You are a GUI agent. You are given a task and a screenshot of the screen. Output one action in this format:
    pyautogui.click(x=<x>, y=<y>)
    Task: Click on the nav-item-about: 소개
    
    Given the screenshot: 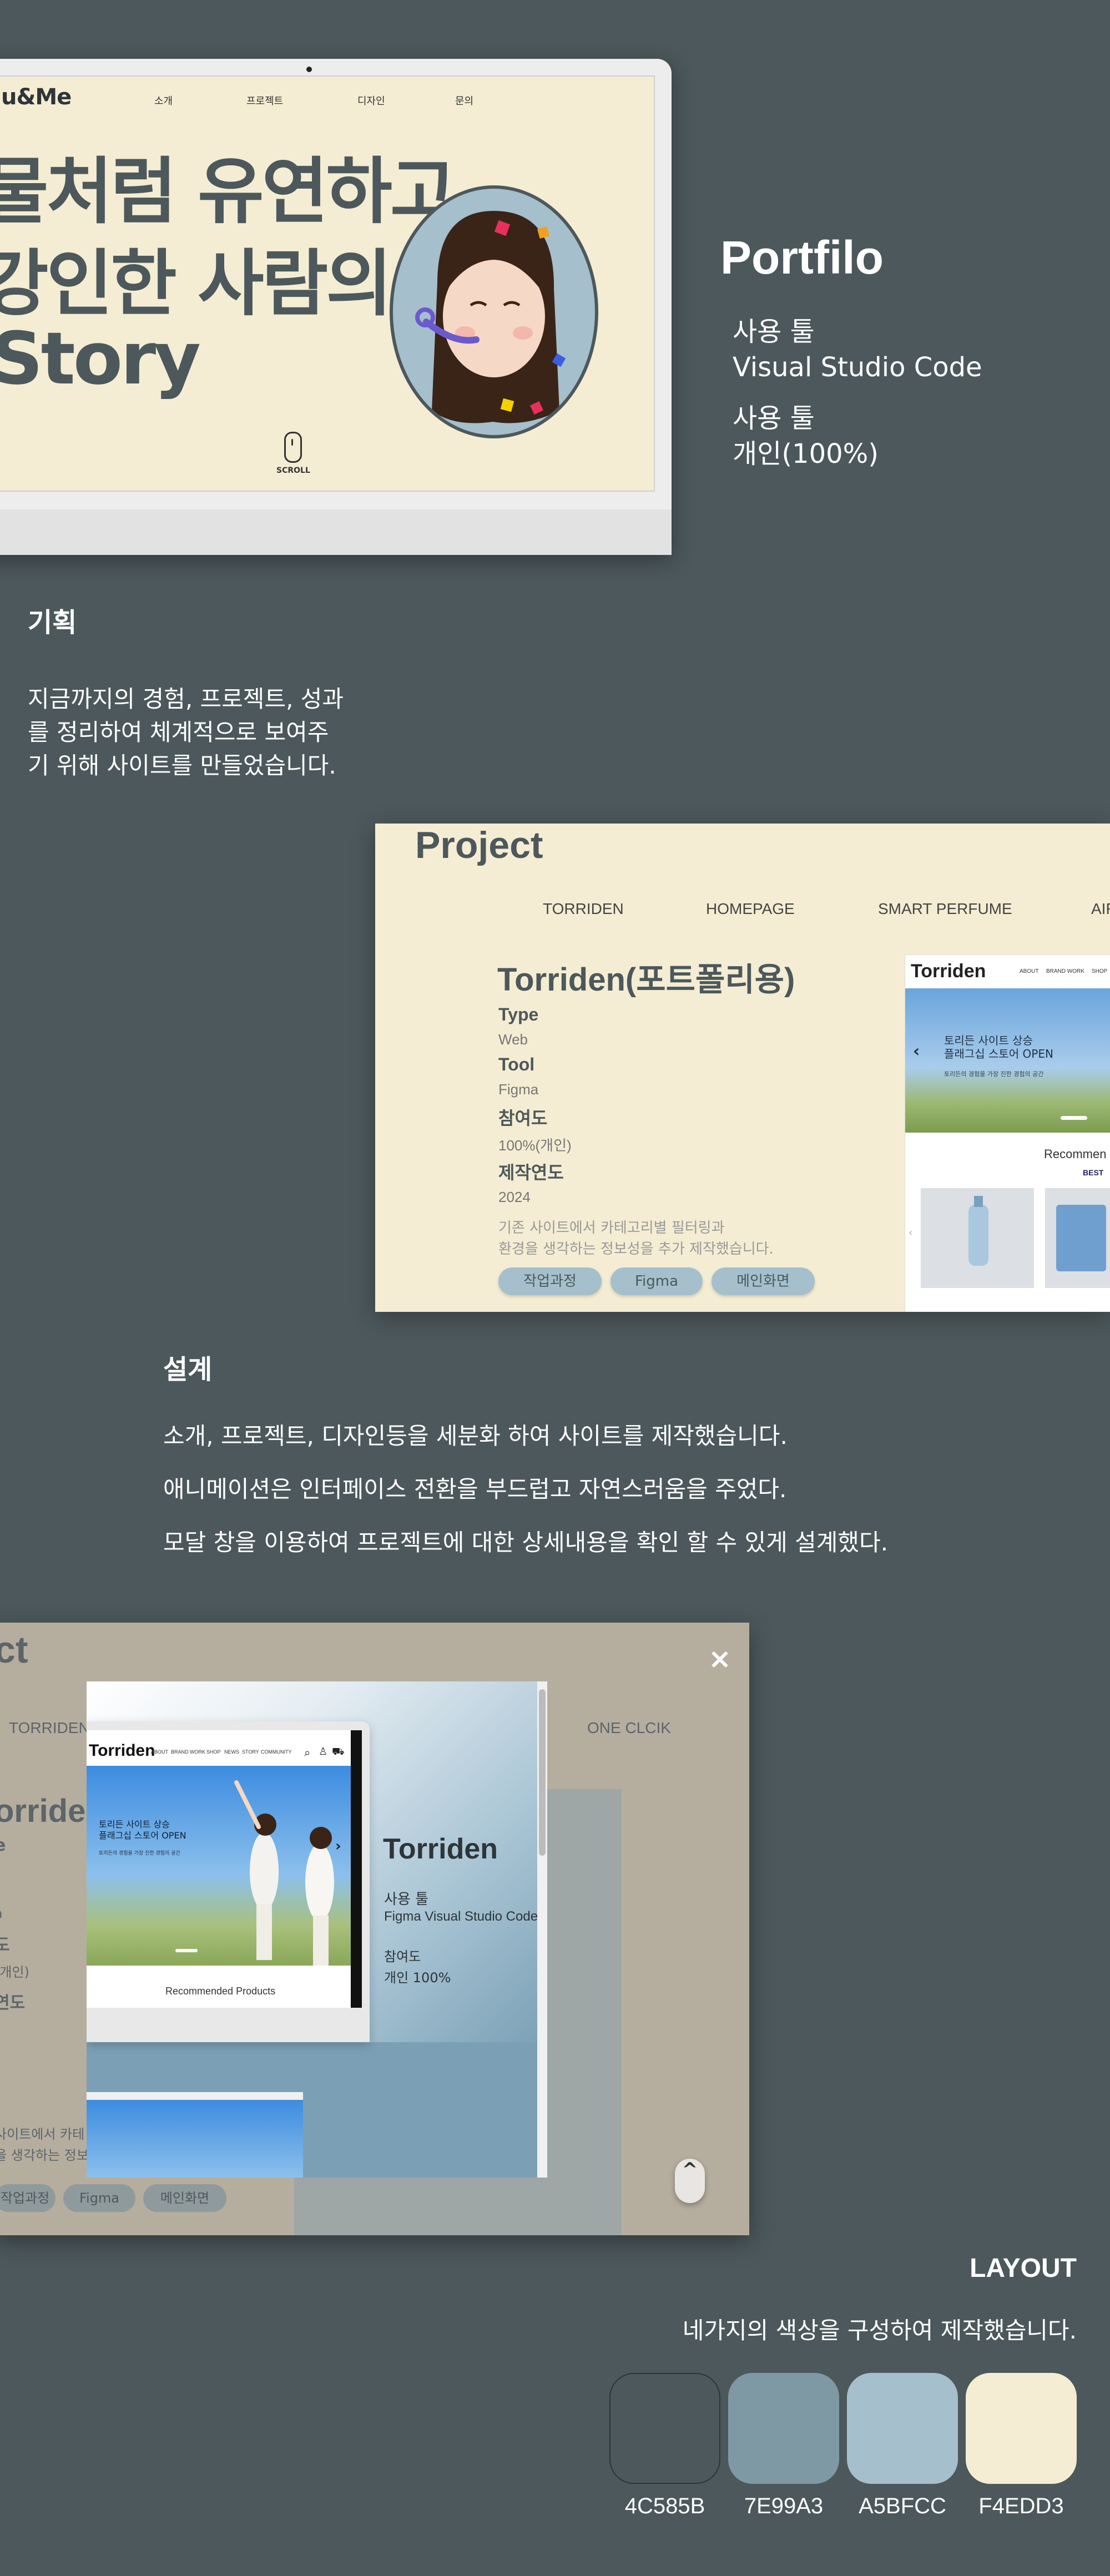 What is the action you would take?
    pyautogui.click(x=163, y=100)
    